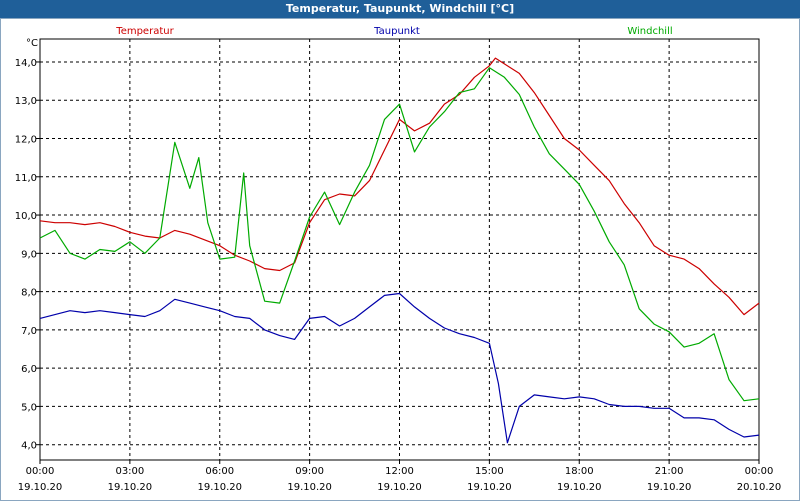  I want to click on y-axis-label: °C, so click(32, 43).